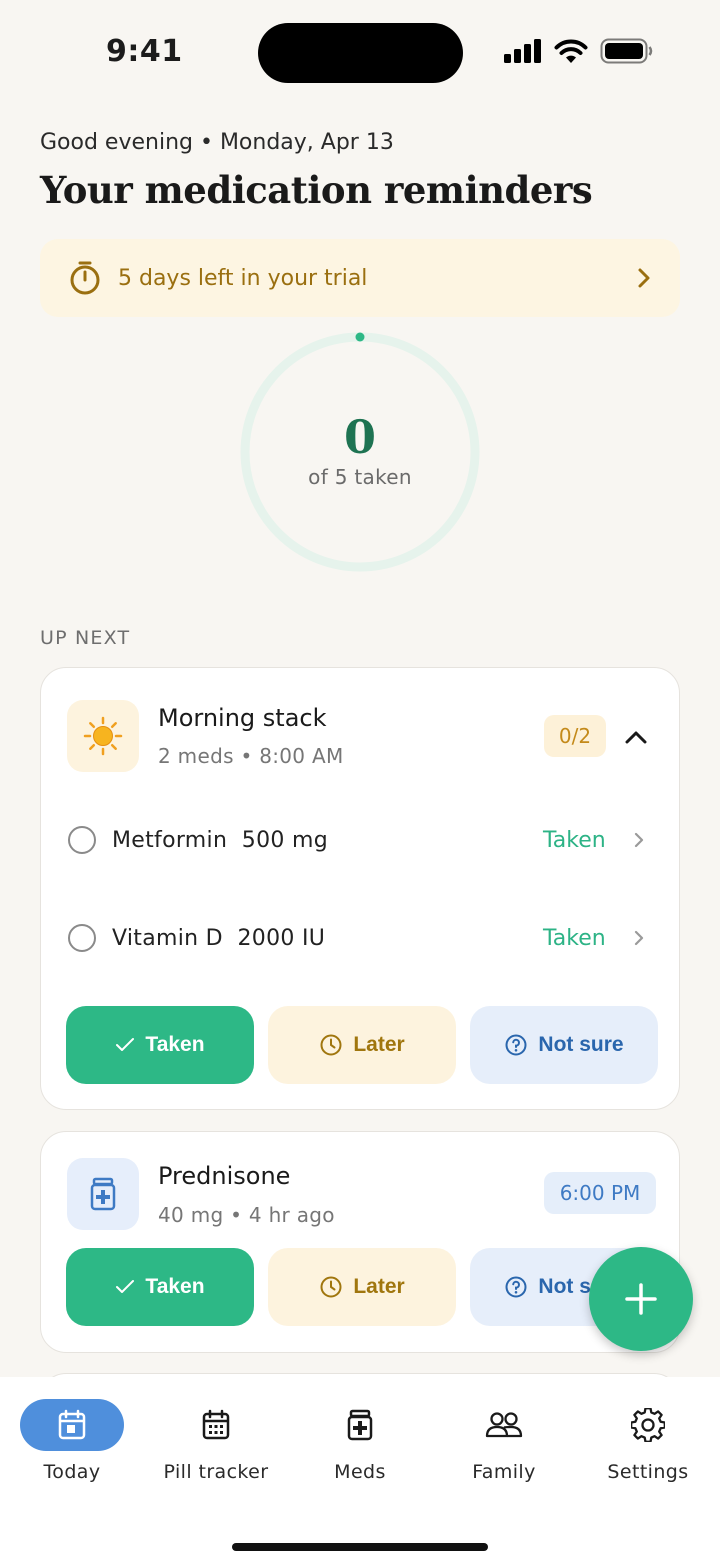 The image size is (720, 1564). Describe the element at coordinates (216, 1472) in the screenshot. I see `nav-label: Pill tracker` at that location.